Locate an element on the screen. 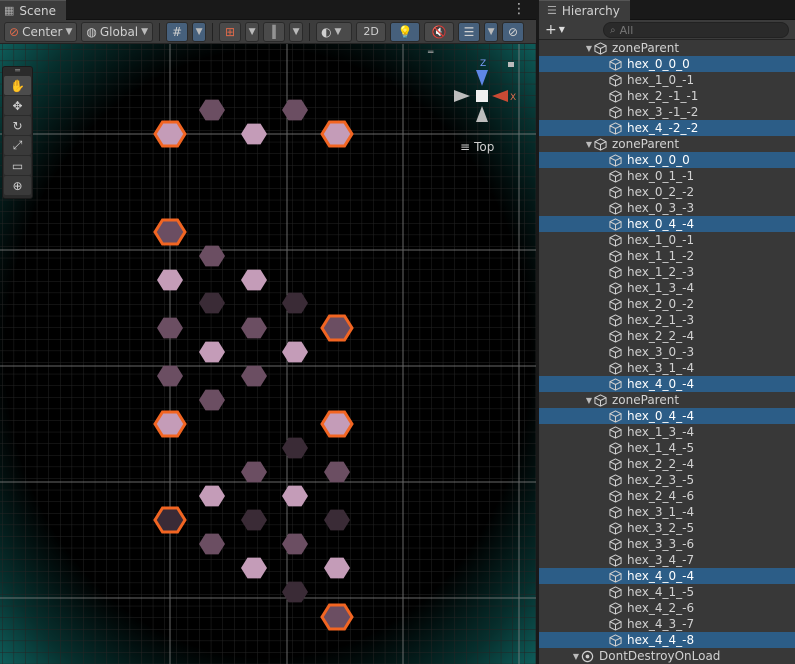 This screenshot has height=664, width=795. hierarchy-tab-label: Hierarchy is located at coordinates (590, 10).